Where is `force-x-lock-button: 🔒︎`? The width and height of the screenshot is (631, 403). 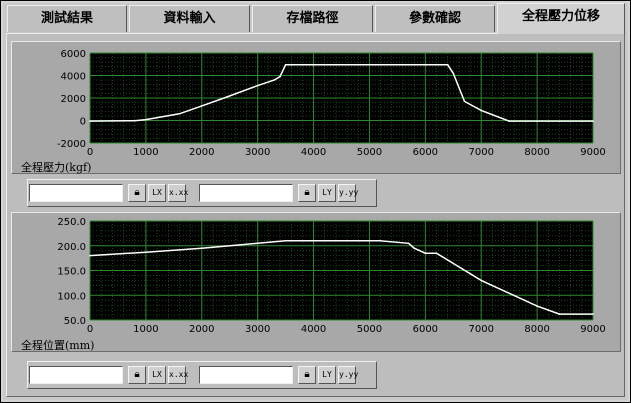
force-x-lock-button: 🔒︎ is located at coordinates (137, 193).